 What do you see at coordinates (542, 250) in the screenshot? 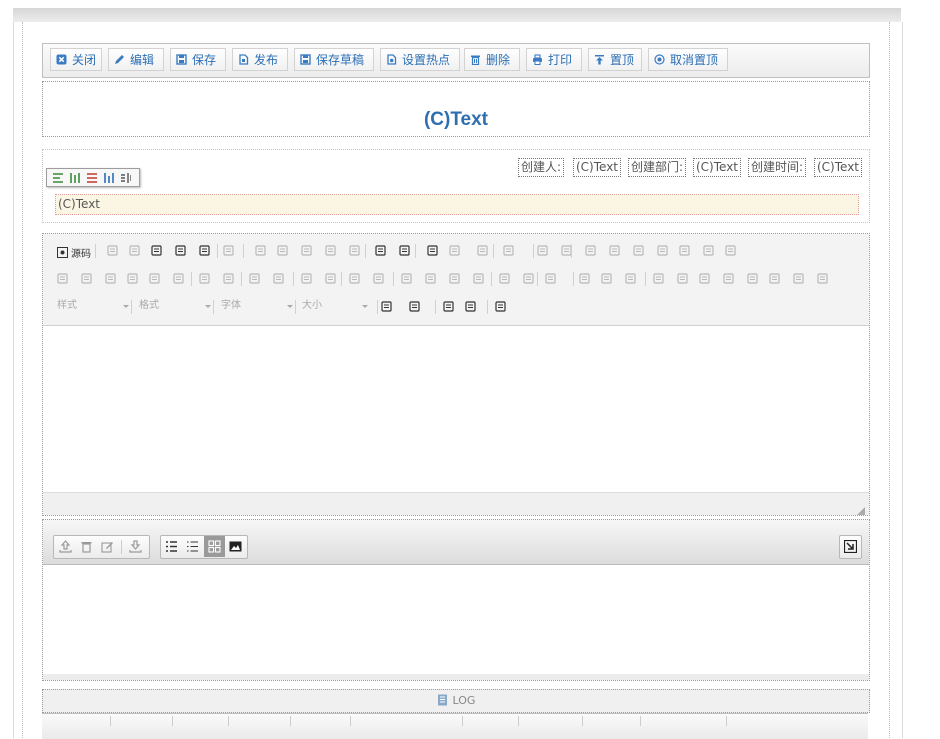
I see `form-icon` at bounding box center [542, 250].